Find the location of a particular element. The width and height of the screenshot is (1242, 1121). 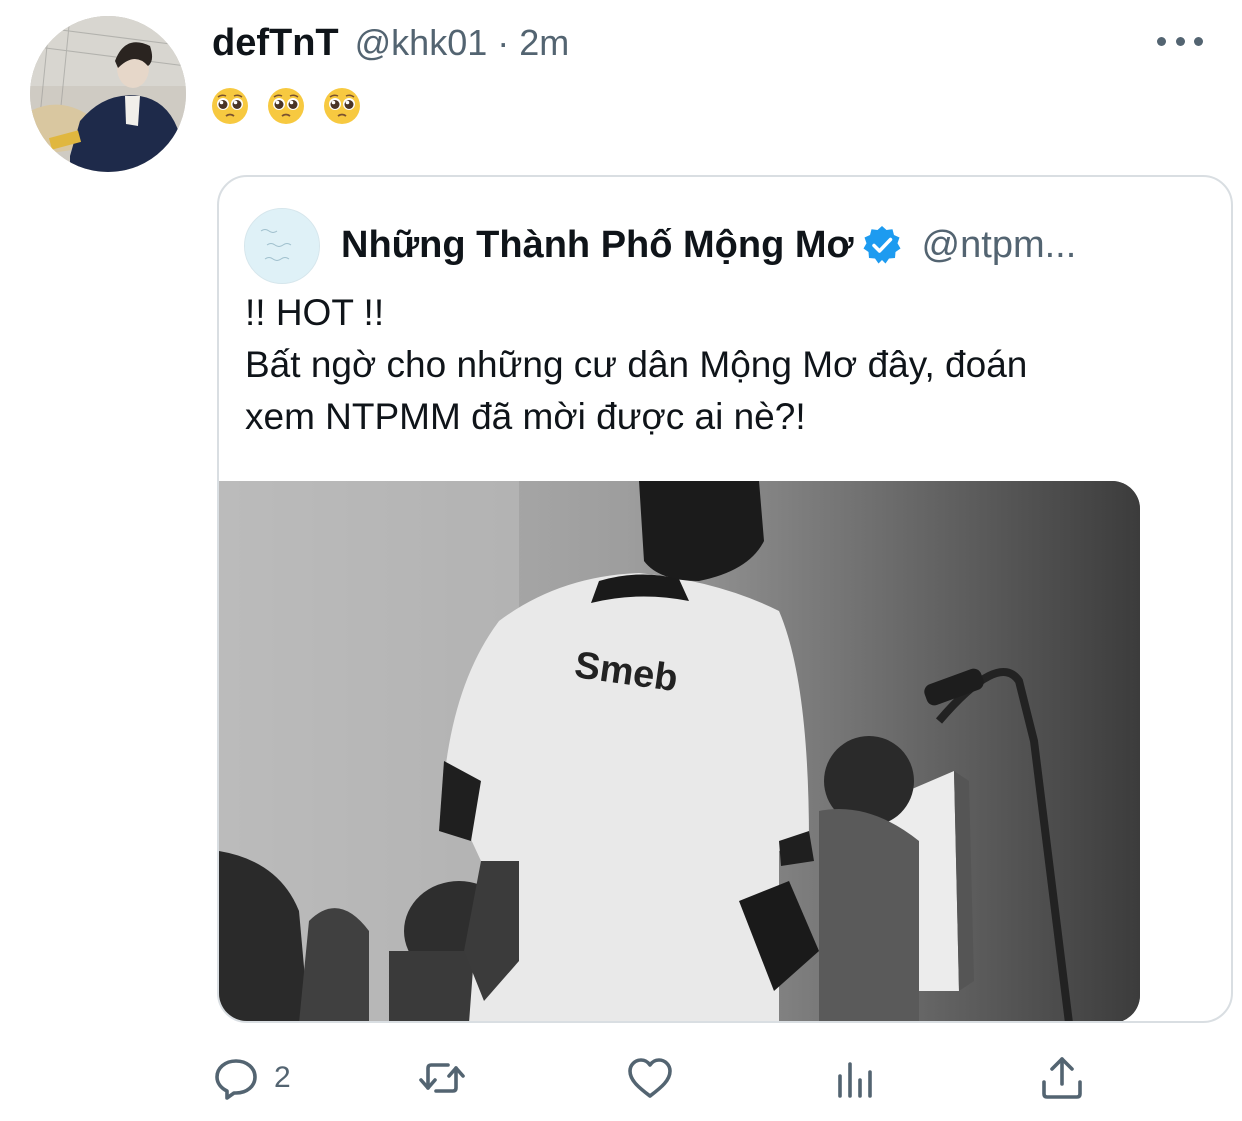

like-button is located at coordinates (650, 1078).